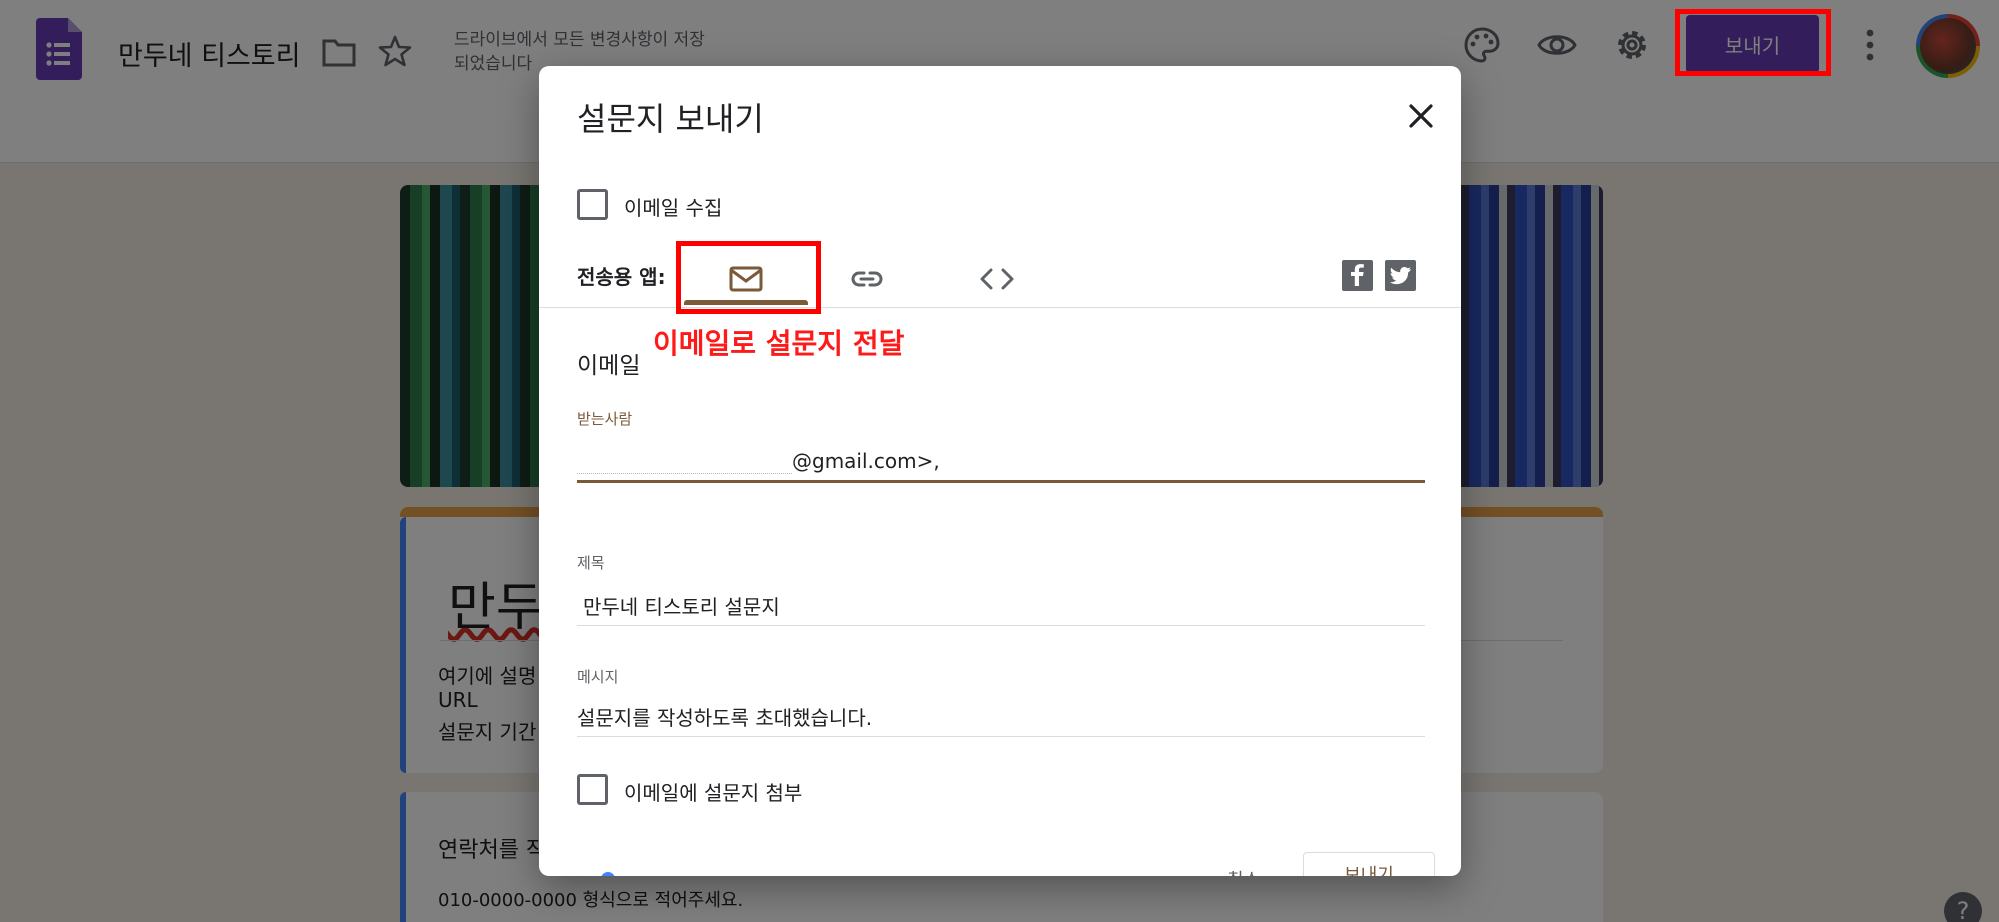 The image size is (1999, 922). I want to click on cancel-button: 취소, so click(1243, 871).